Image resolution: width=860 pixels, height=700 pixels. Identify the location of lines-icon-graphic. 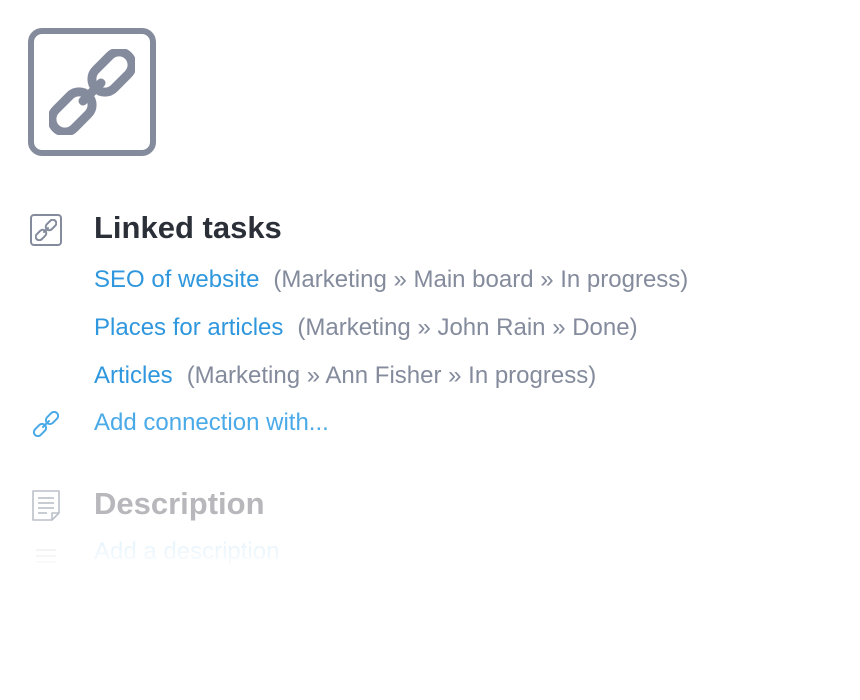
(46, 556).